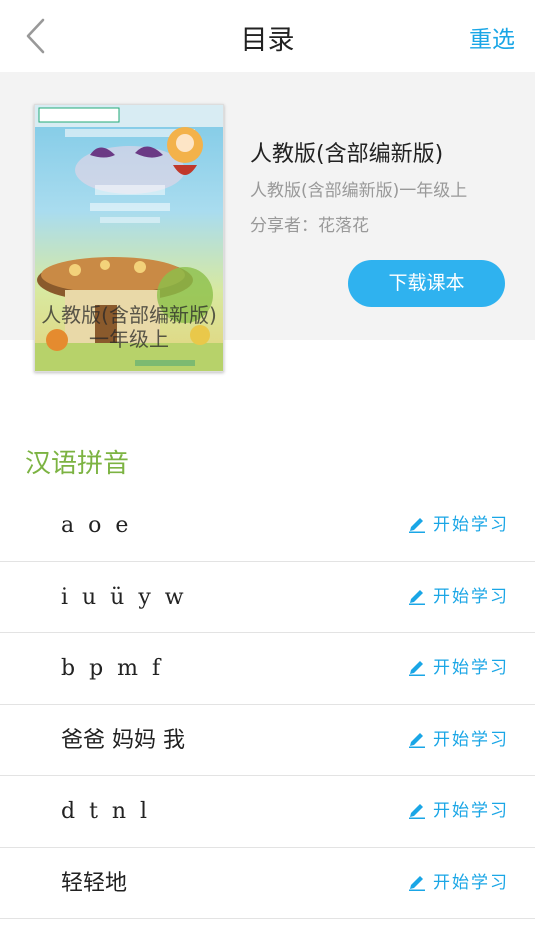  What do you see at coordinates (267, 597) in the screenshot?
I see `list-item: i u ü y w 开始学习` at bounding box center [267, 597].